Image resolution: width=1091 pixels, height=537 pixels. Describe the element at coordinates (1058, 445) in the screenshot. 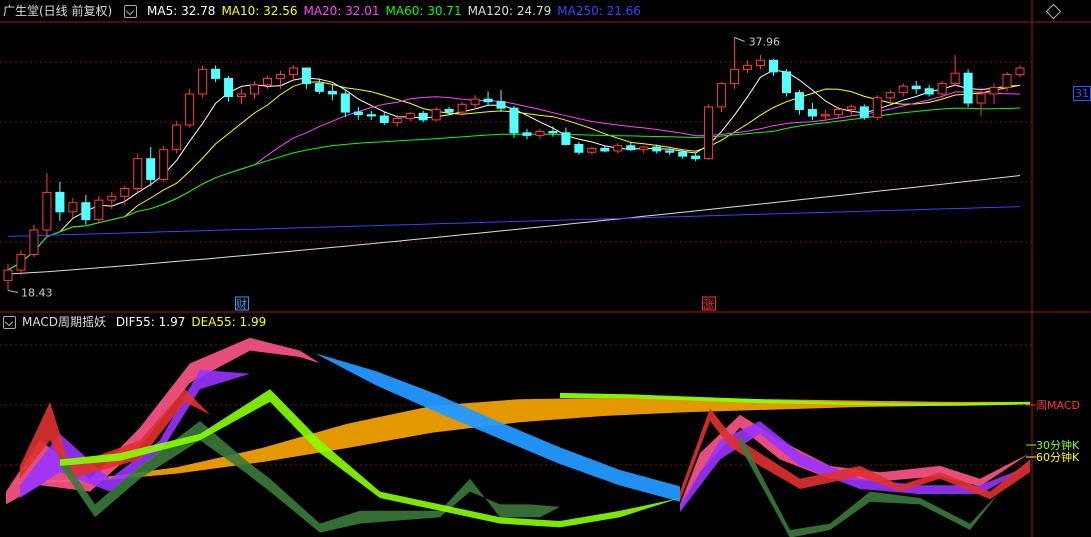

I see `band-label: 30分钟K` at that location.